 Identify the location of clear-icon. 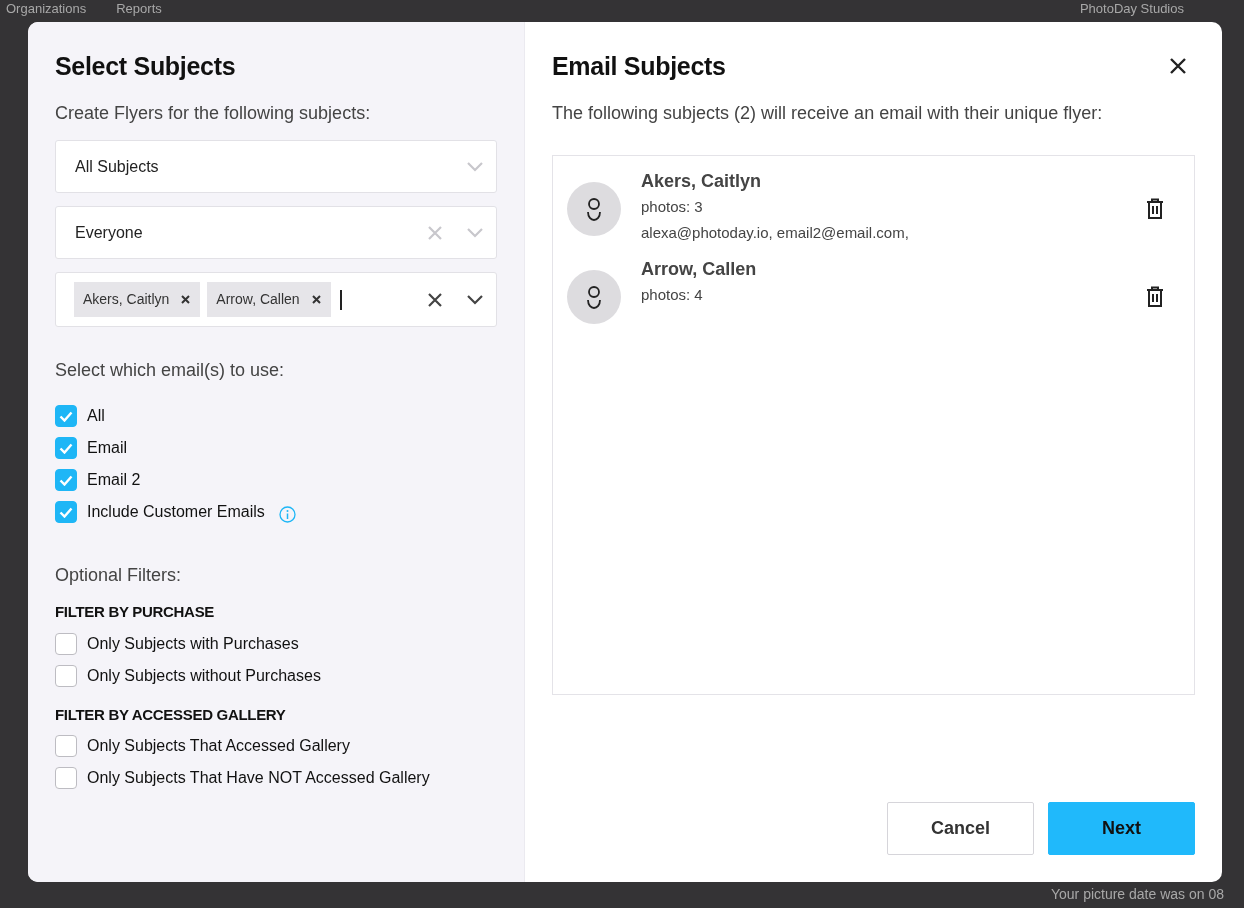
(435, 299).